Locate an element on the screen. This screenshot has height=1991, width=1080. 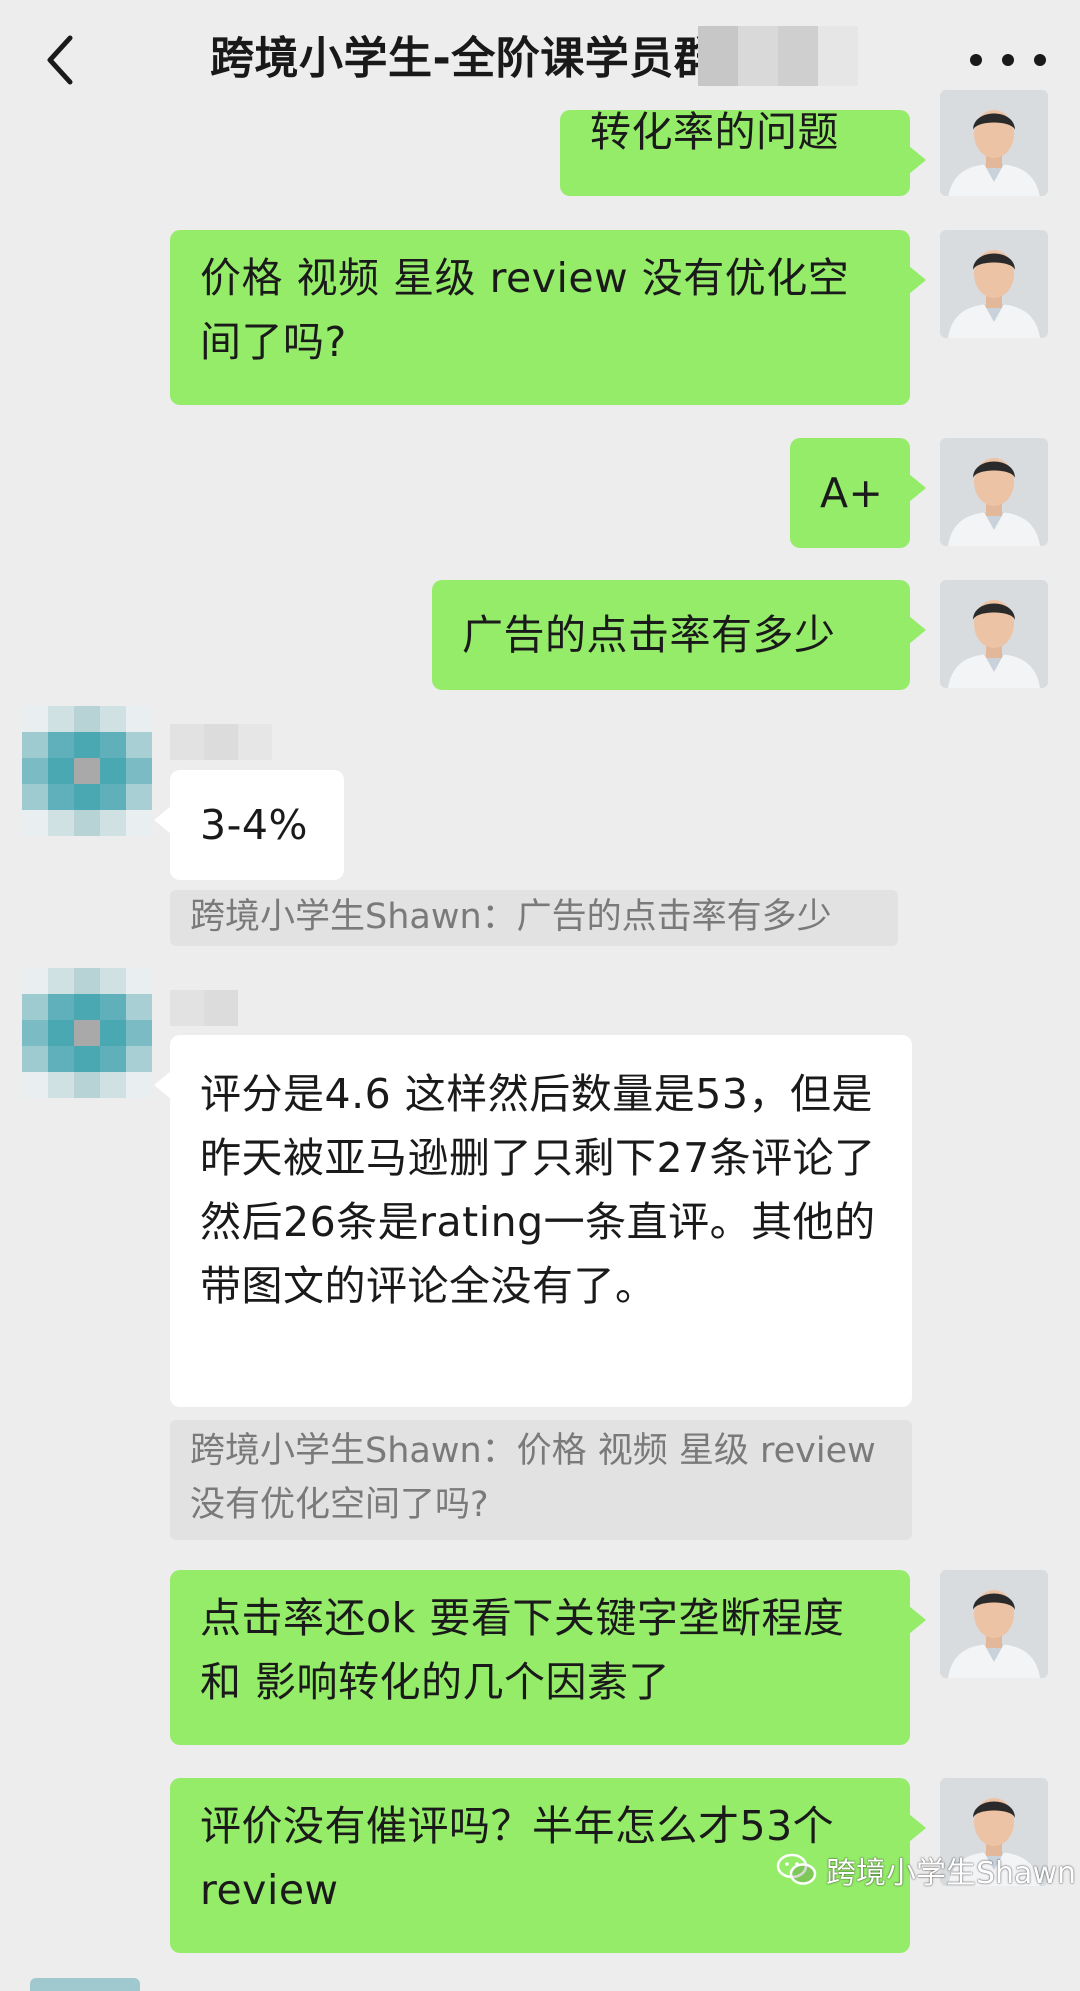
message-text: 转化率的问题 is located at coordinates (714, 132).